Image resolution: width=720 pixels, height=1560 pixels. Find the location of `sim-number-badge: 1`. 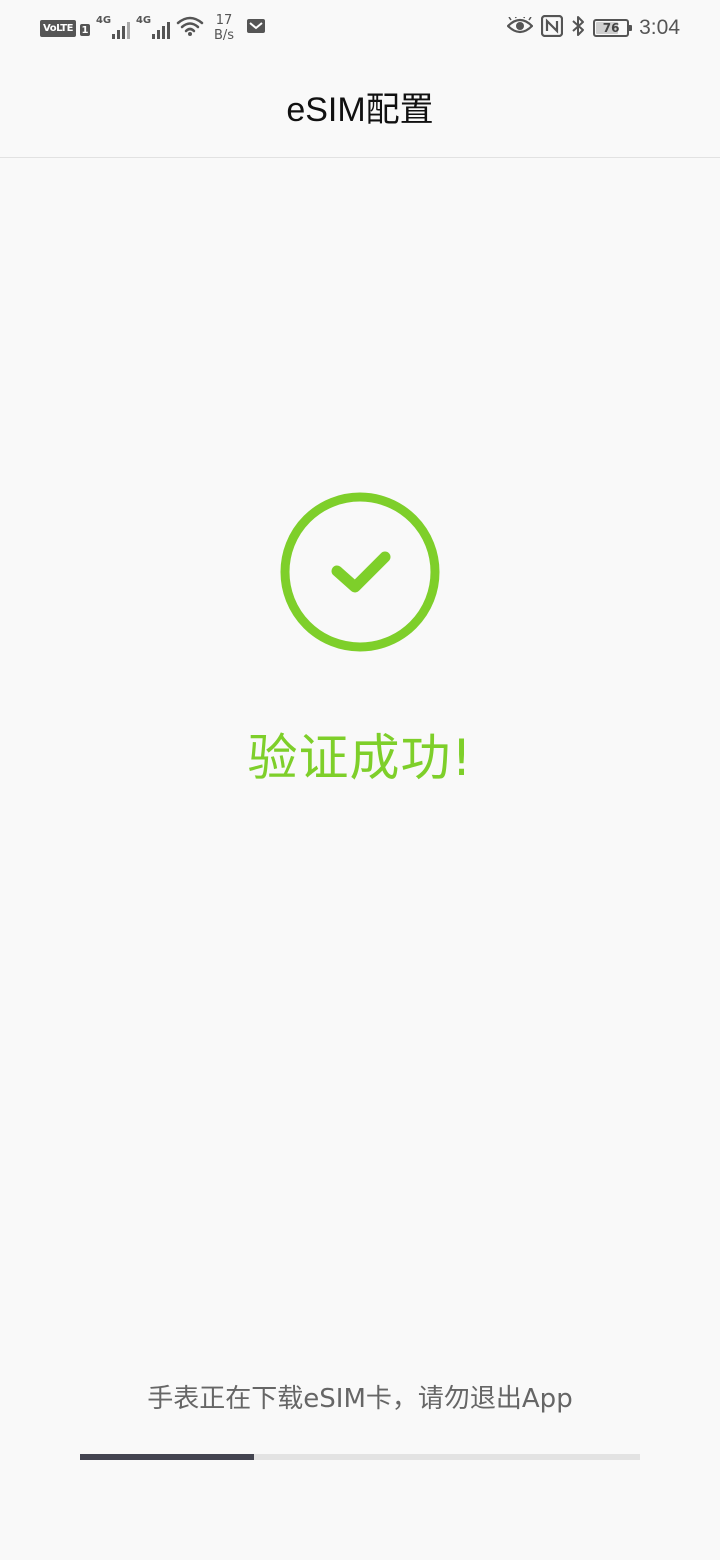

sim-number-badge: 1 is located at coordinates (84, 30).